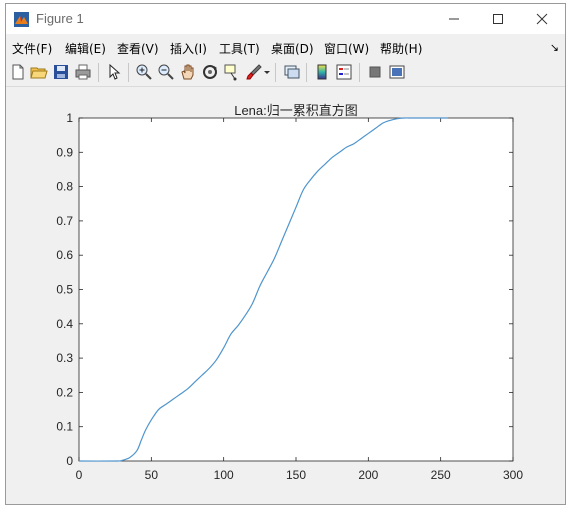  I want to click on y-tick-label: 0.8, so click(64, 187).